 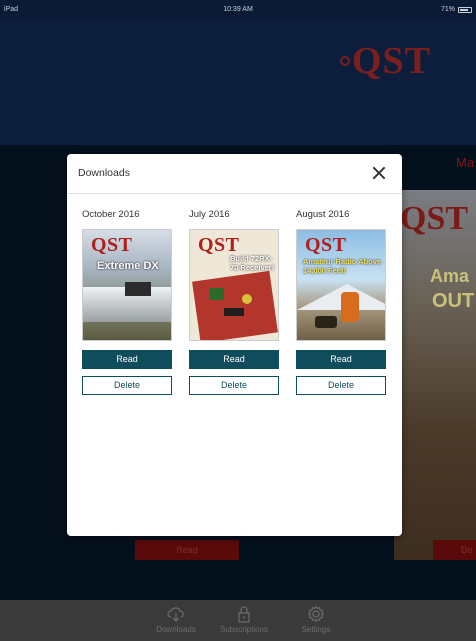 What do you see at coordinates (175, 614) in the screenshot?
I see `cloud-download-icon` at bounding box center [175, 614].